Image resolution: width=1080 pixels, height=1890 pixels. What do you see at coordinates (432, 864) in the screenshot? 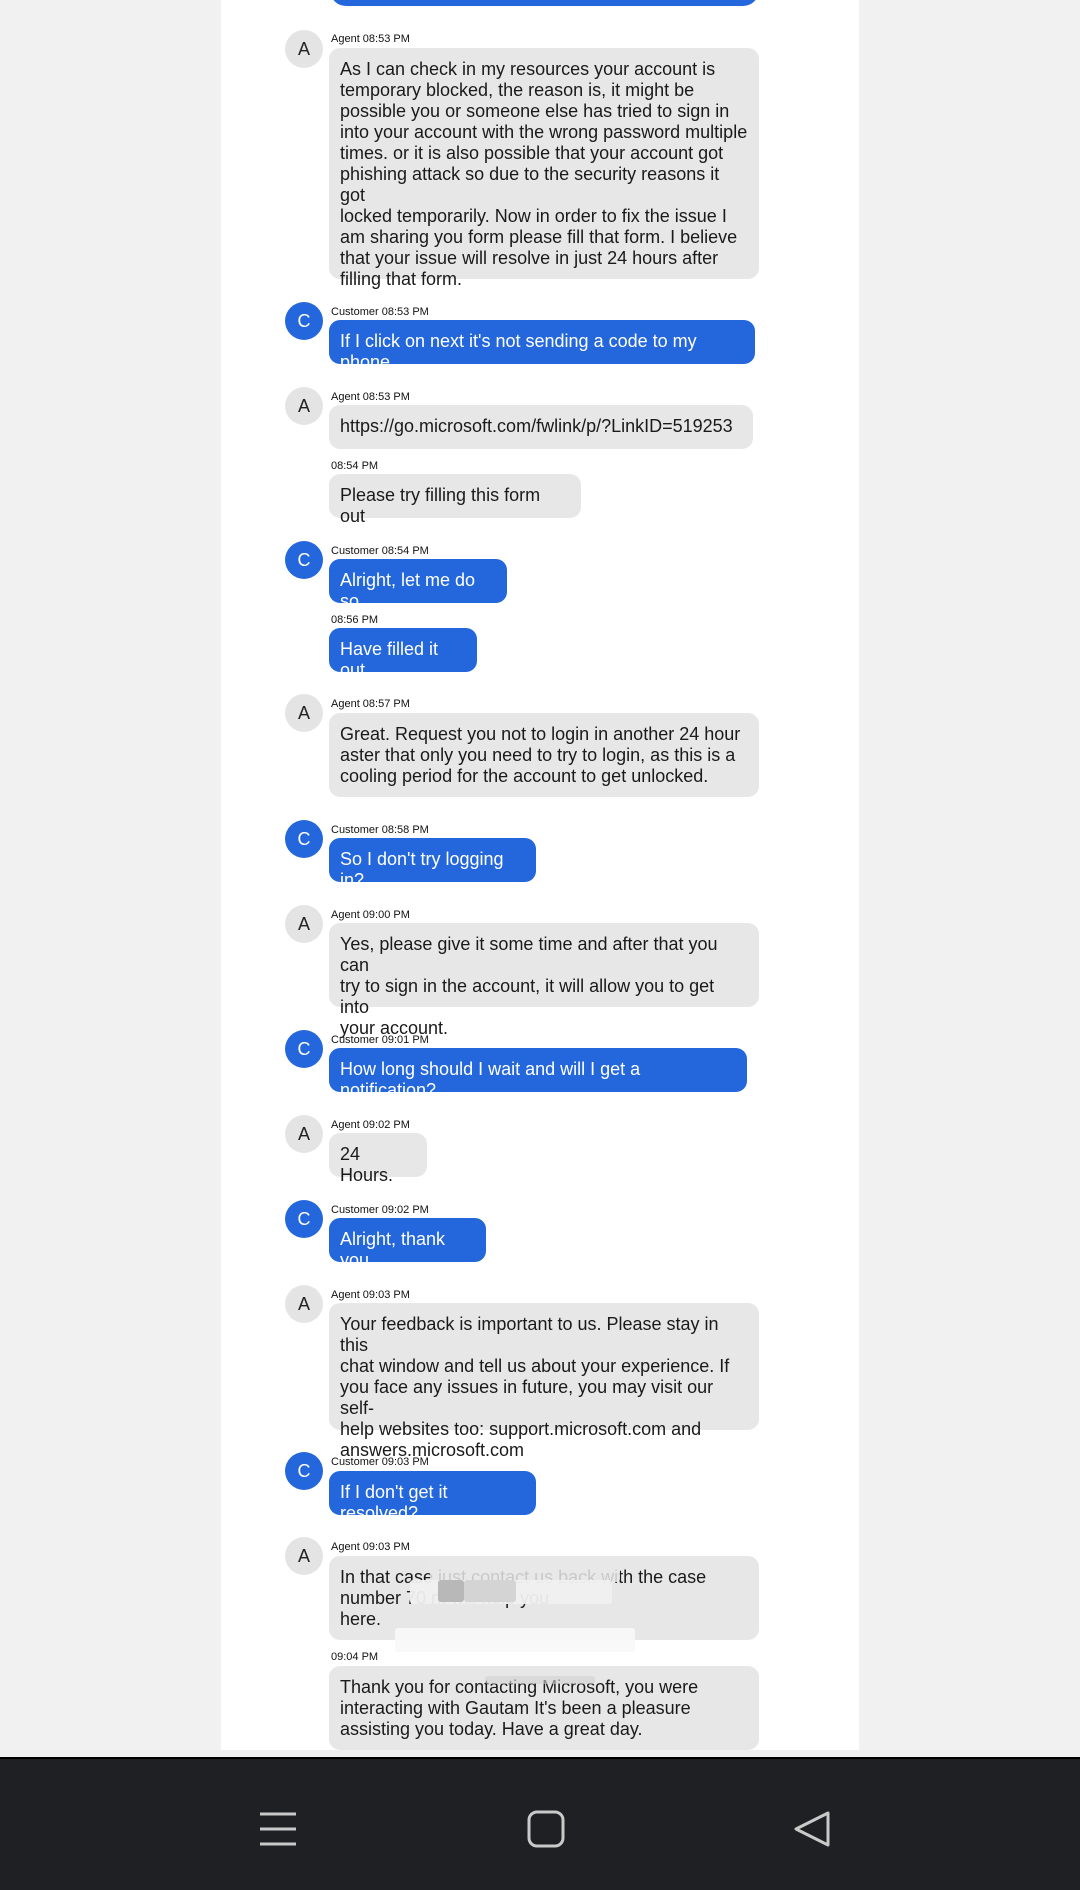
I see `message-bubble: So I don't try logging in?` at bounding box center [432, 864].